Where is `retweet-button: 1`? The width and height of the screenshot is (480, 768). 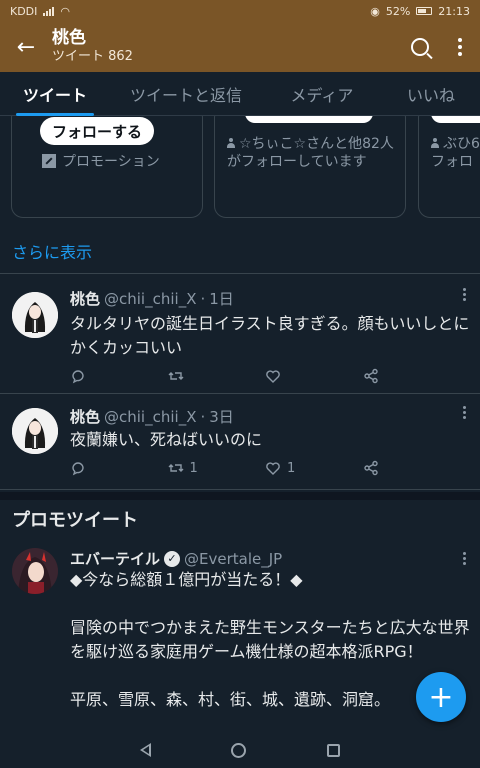 retweet-button: 1 is located at coordinates (217, 468).